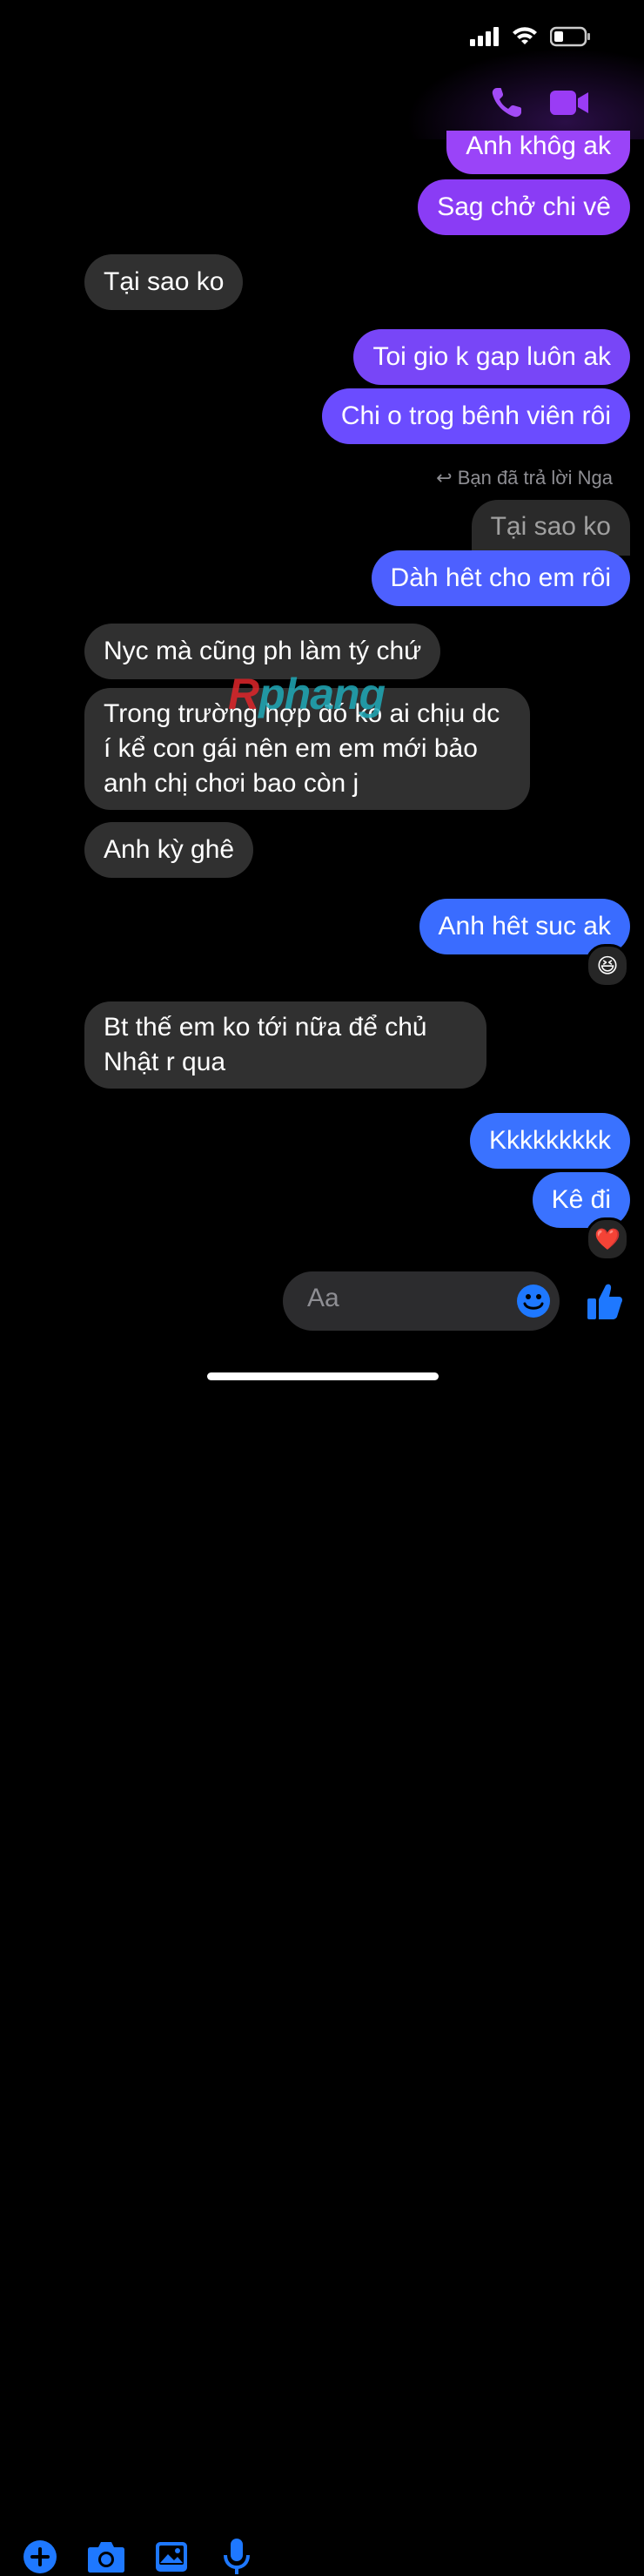 The width and height of the screenshot is (644, 2576). I want to click on message-input: Aa, so click(421, 1301).